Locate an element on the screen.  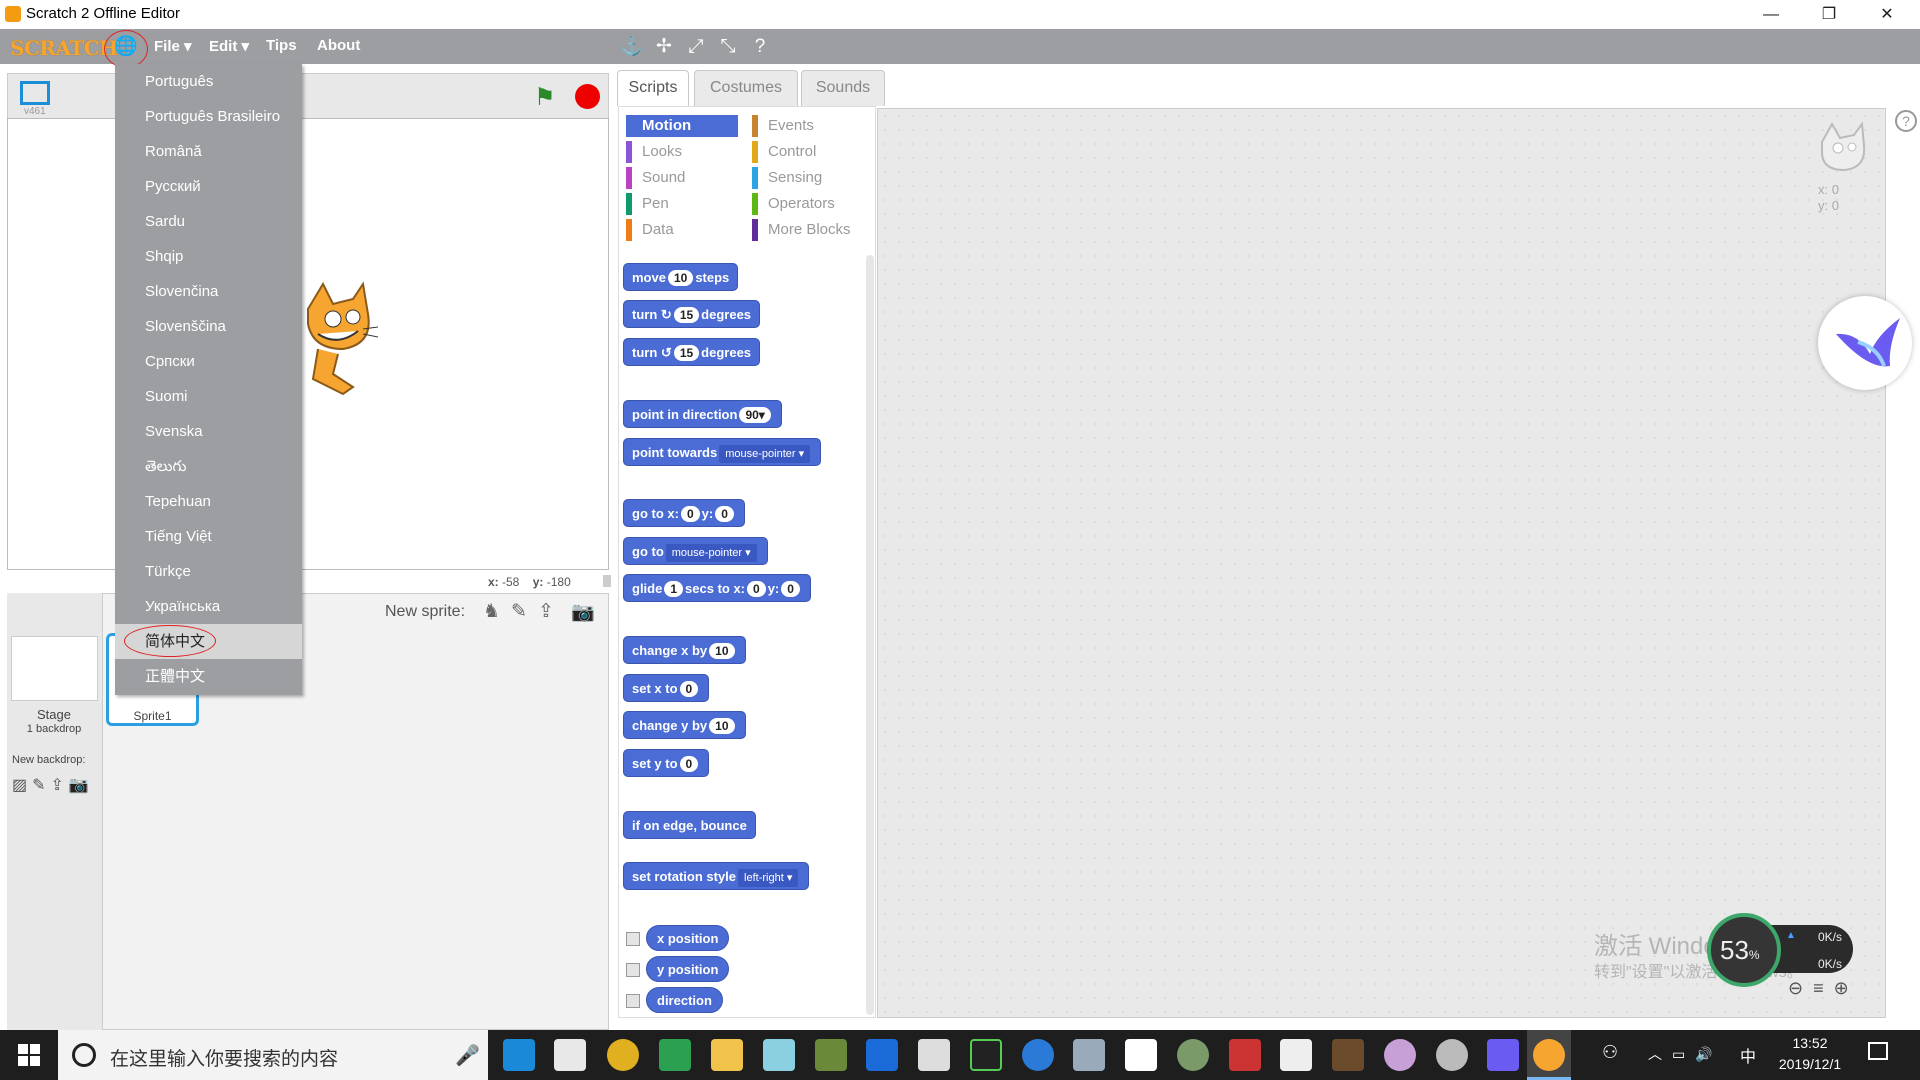
scratch-logo: SCRATCH is located at coordinates (64, 48).